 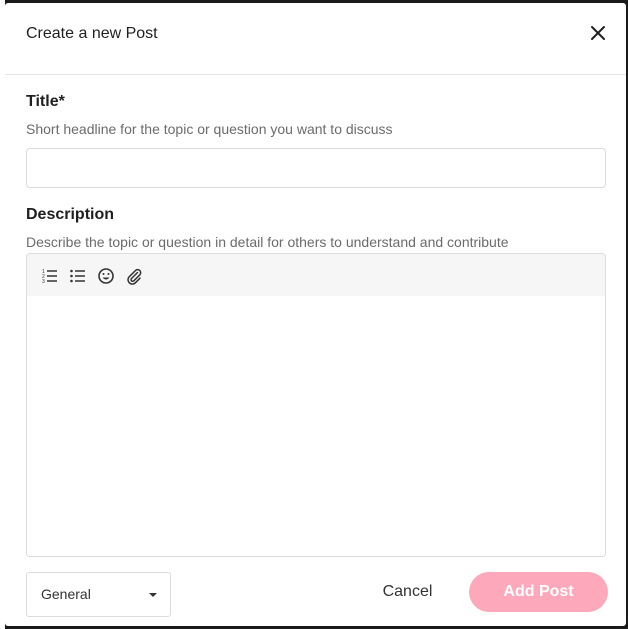 I want to click on ordered-list-button: 1 2 3, so click(x=50, y=276).